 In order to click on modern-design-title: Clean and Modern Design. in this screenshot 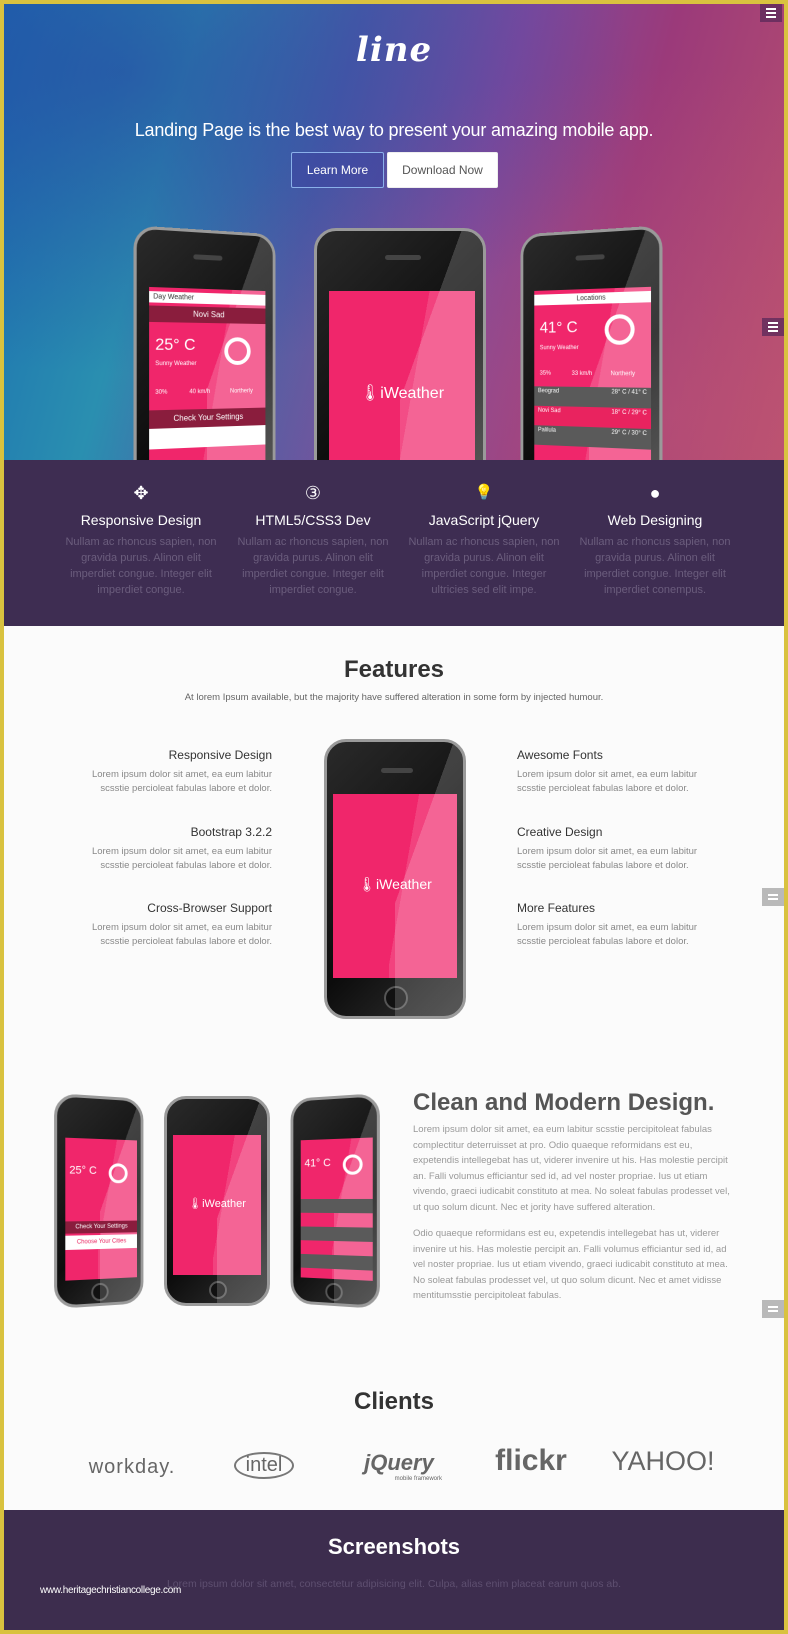, I will do `click(564, 1102)`.